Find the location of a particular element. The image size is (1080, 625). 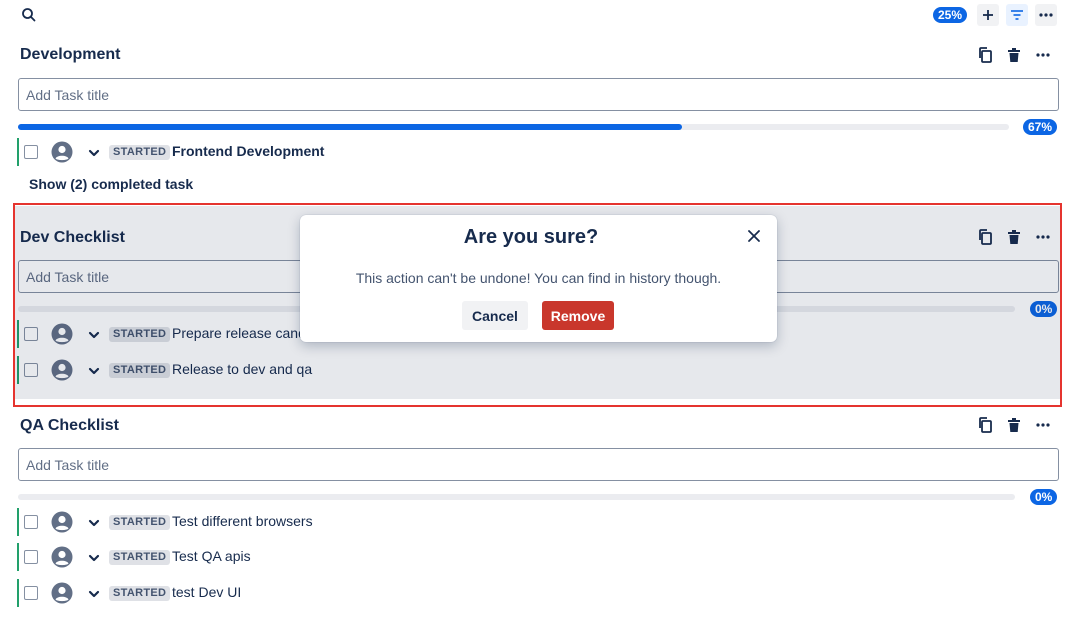

task-title: Test different browsers is located at coordinates (242, 521).